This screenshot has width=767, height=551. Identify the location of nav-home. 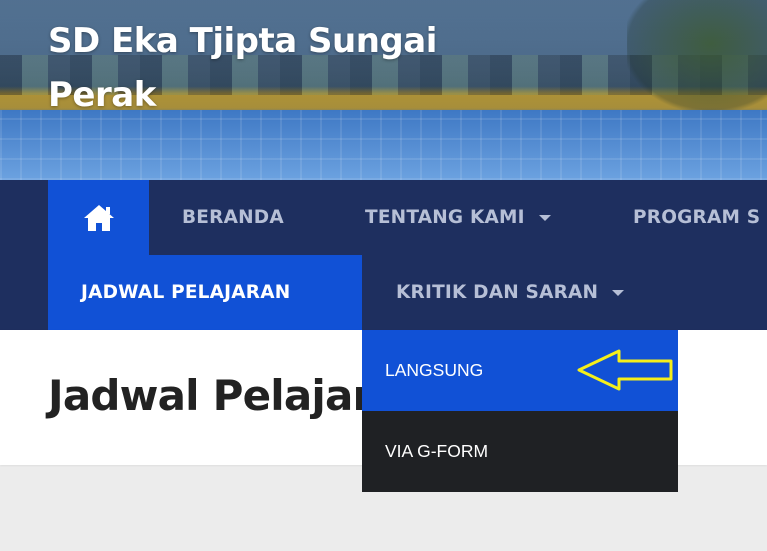
(98, 217).